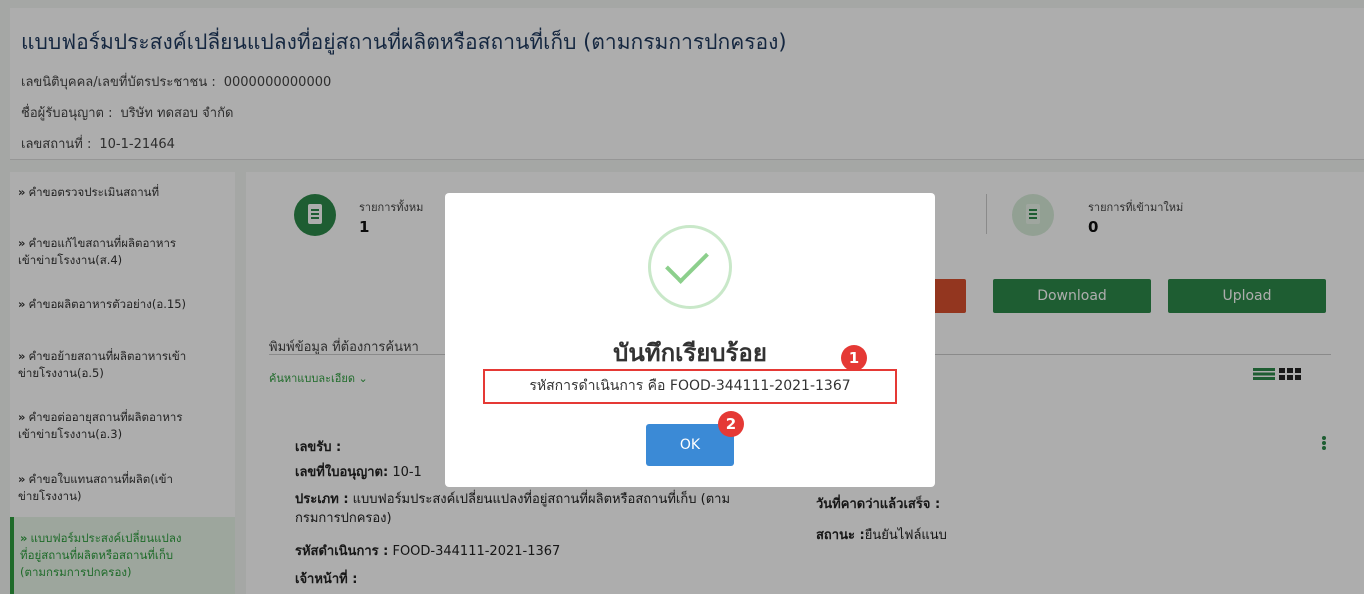 This screenshot has height=594, width=1364. I want to click on success-check-icon, so click(690, 267).